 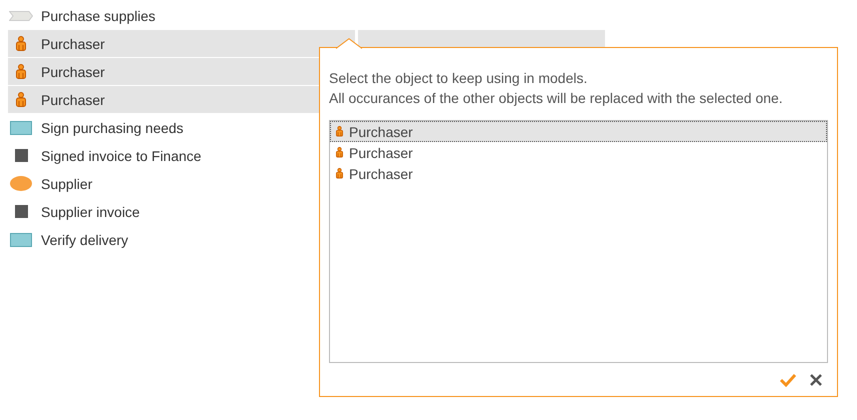 What do you see at coordinates (74, 212) in the screenshot?
I see `list-item: Supplier invoice` at bounding box center [74, 212].